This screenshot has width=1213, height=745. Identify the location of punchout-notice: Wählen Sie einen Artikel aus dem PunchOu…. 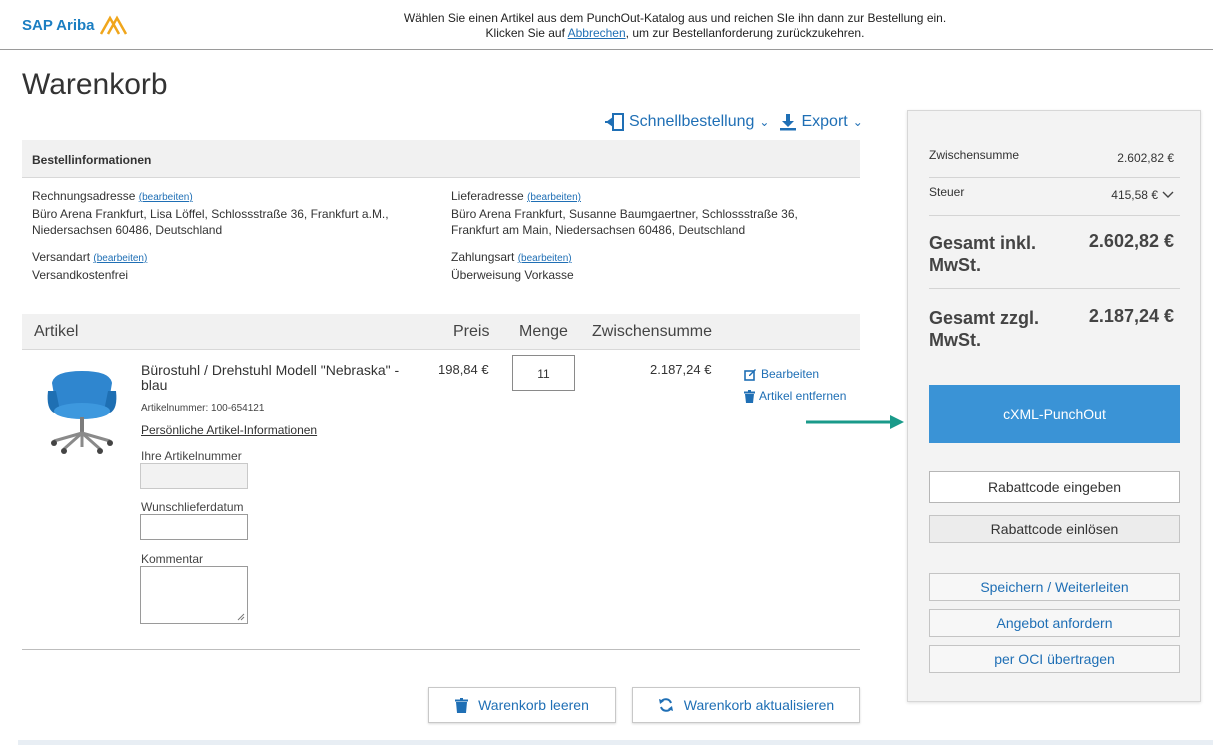
(675, 26).